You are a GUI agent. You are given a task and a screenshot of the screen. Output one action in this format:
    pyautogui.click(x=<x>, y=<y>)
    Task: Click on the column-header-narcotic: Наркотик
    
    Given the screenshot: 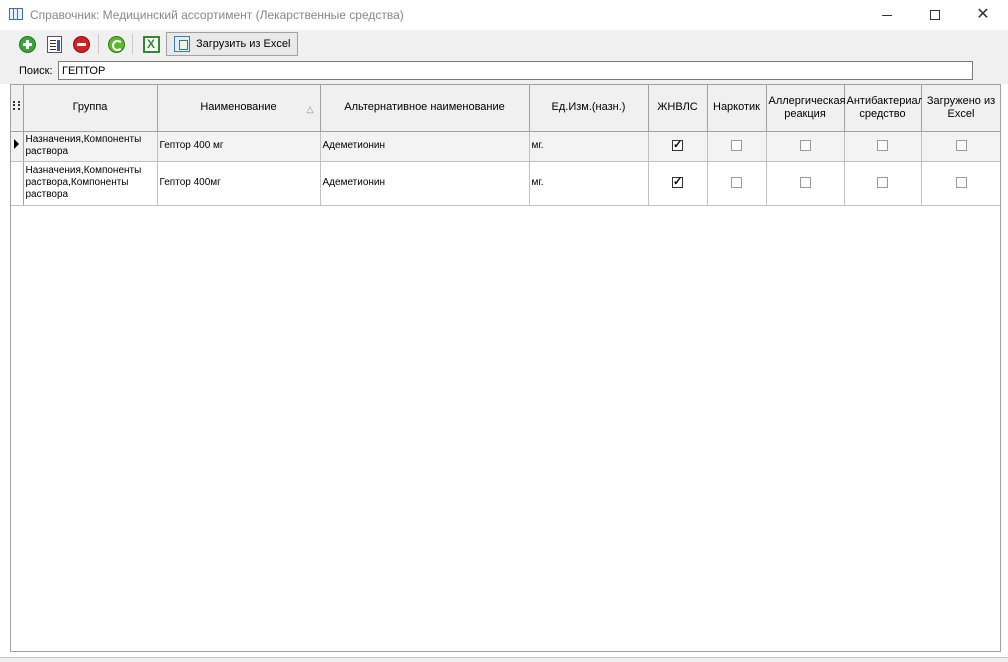 What is the action you would take?
    pyautogui.click(x=737, y=108)
    